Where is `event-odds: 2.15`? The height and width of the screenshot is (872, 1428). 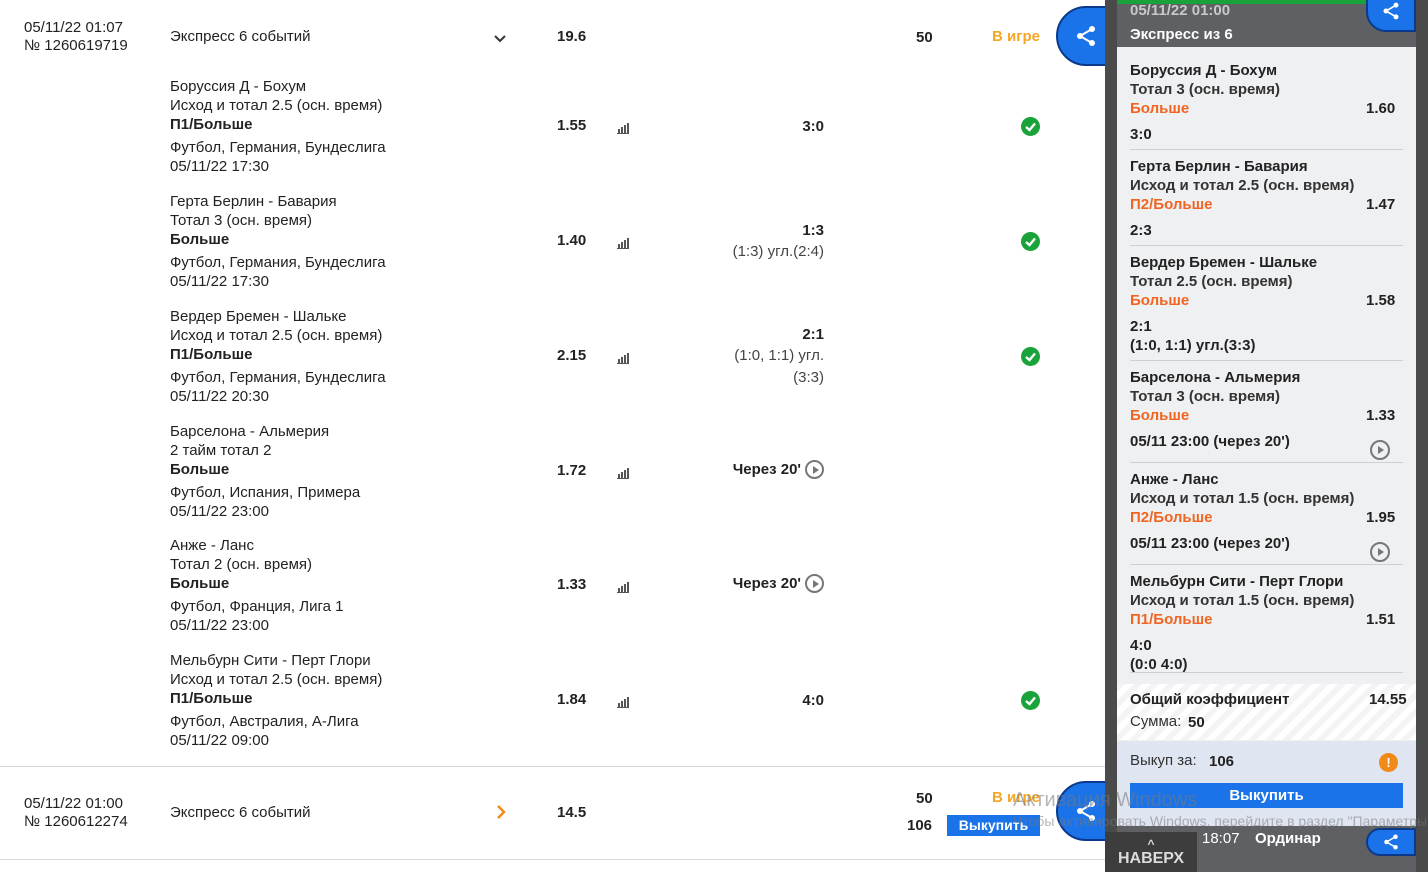
event-odds: 2.15 is located at coordinates (572, 355).